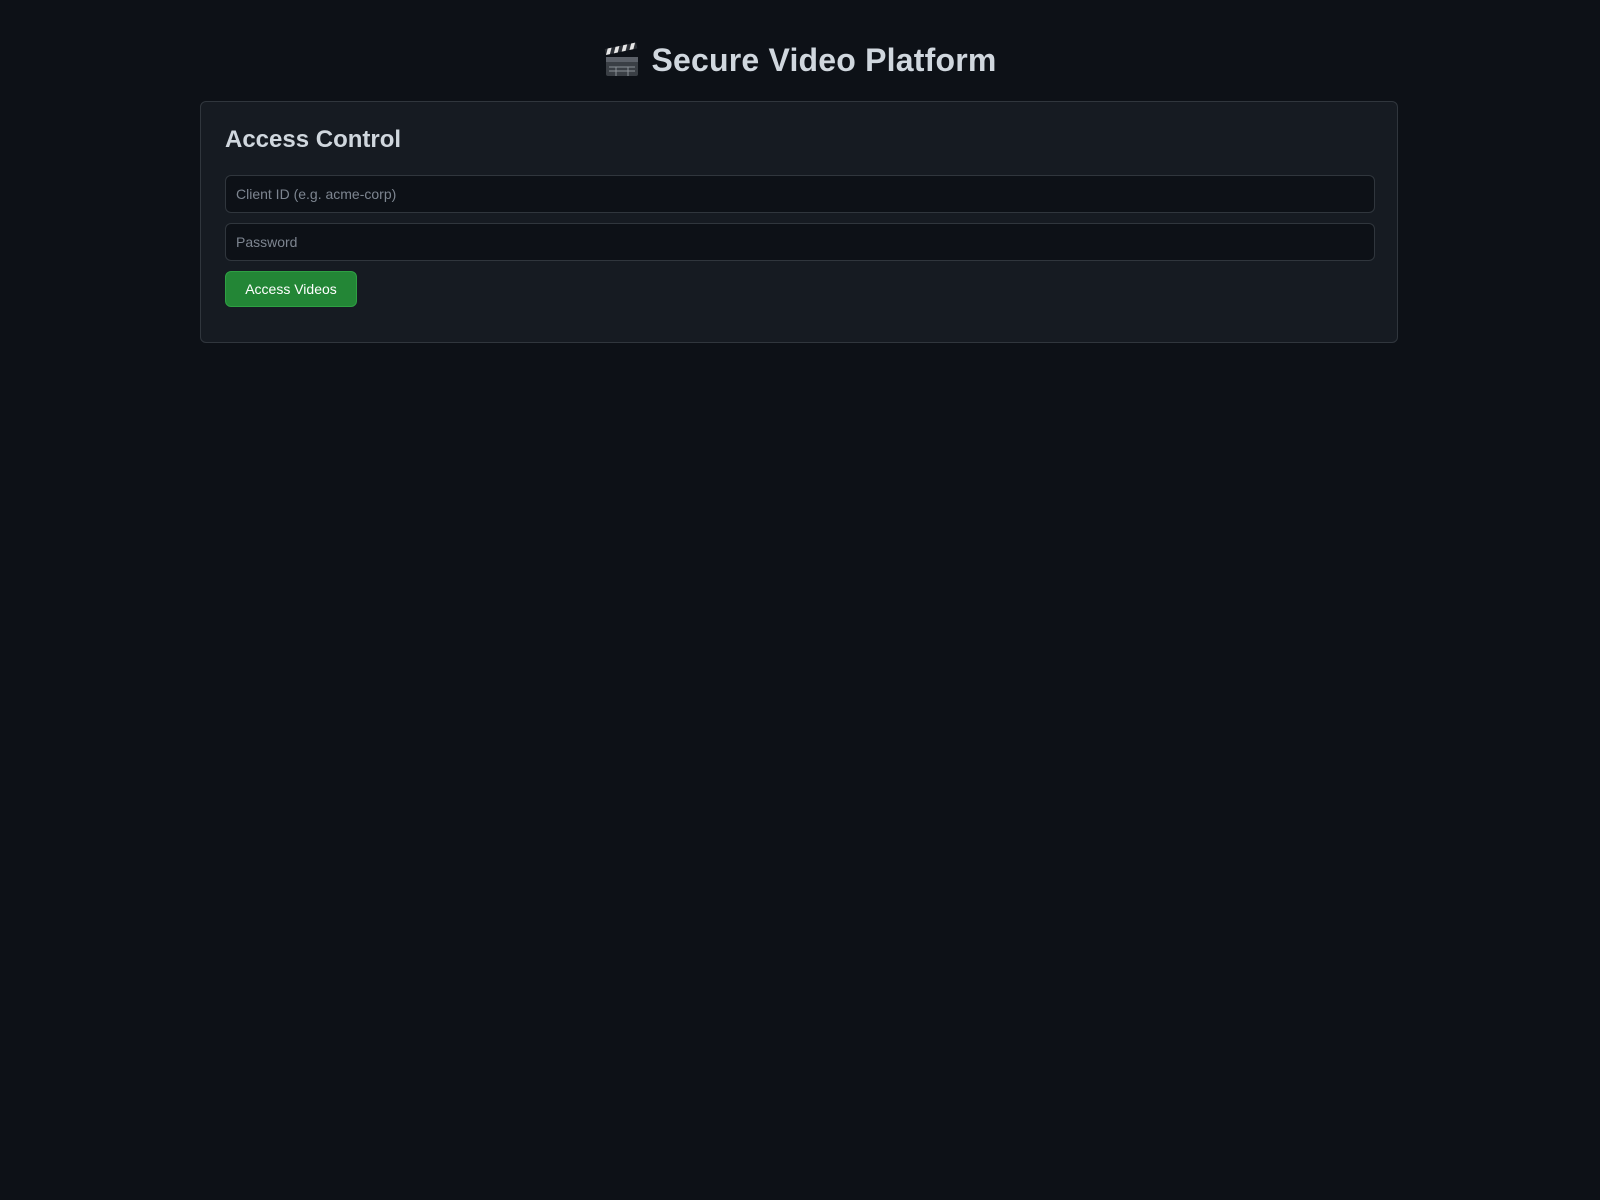 This screenshot has height=1200, width=1600. I want to click on page-title: Secure Video Platform, so click(824, 59).